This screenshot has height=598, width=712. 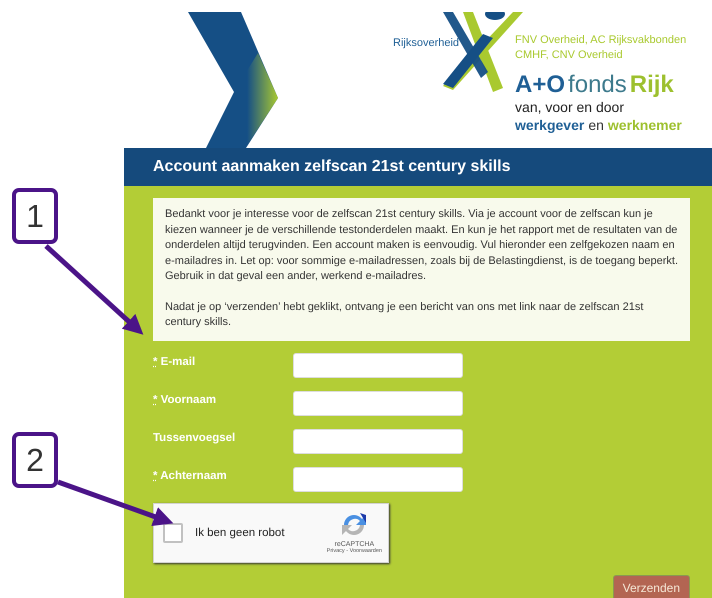 I want to click on callout-number: 2, so click(x=35, y=460).